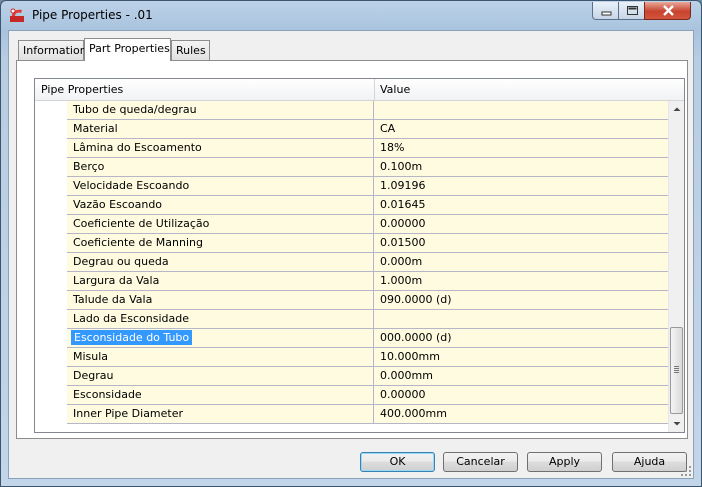 This screenshot has width=702, height=487. Describe the element at coordinates (403, 185) in the screenshot. I see `property-value: 1.09196` at that location.